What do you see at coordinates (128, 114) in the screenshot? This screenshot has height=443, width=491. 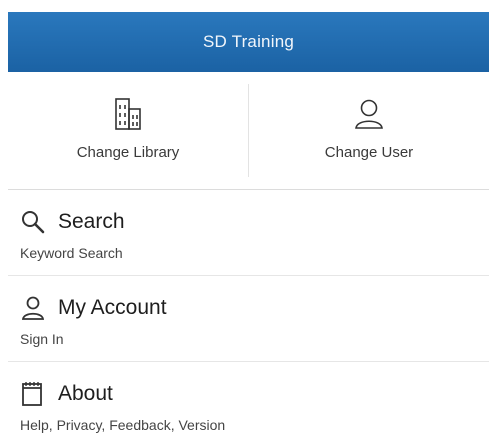 I see `library-building-icon` at bounding box center [128, 114].